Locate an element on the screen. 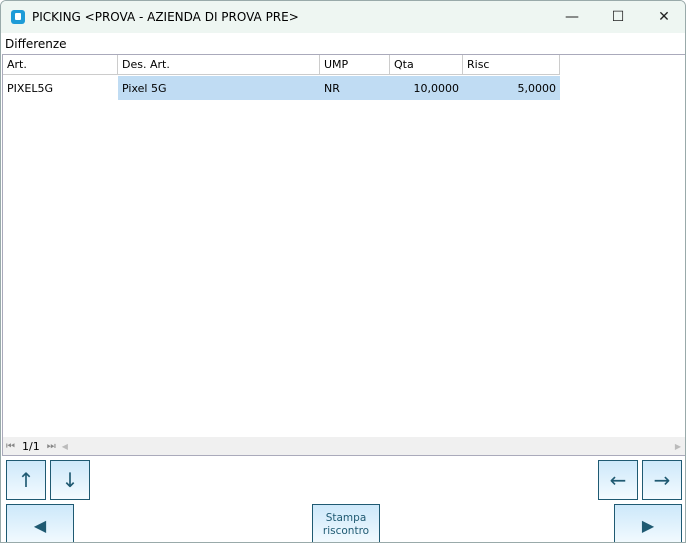 The height and width of the screenshot is (543, 686). minimize-button: — is located at coordinates (572, 17).